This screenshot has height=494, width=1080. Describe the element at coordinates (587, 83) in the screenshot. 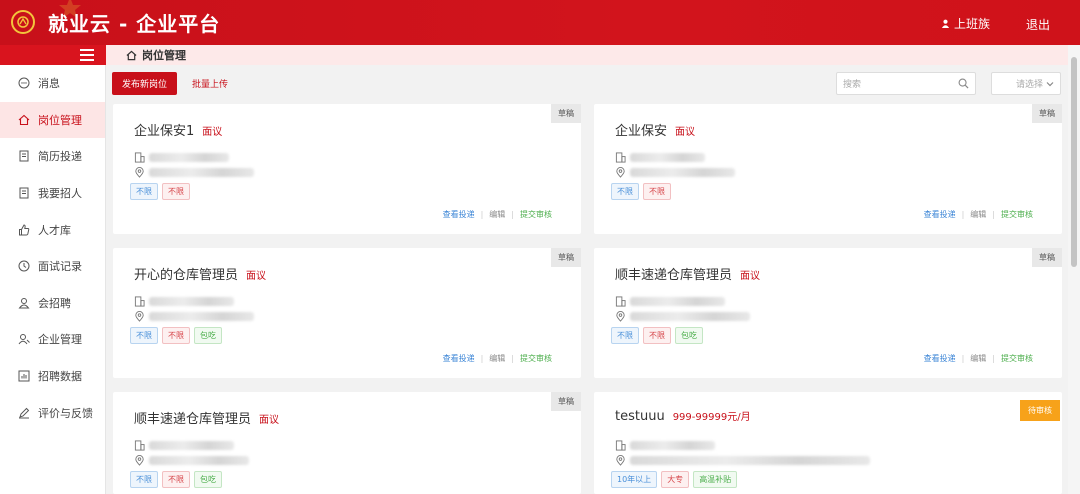

I see `toolbar: 发布新岗位 批量上传 搜索 请选择` at that location.